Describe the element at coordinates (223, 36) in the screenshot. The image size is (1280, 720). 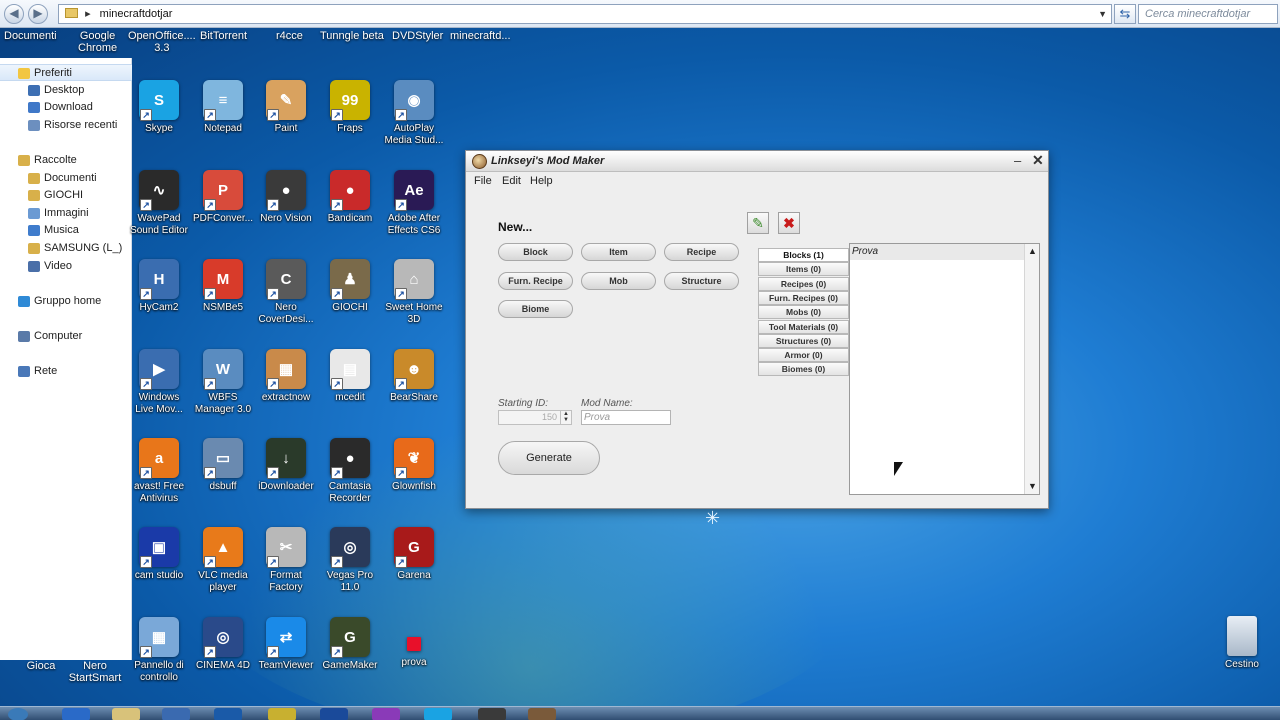
I see `favorites-bar-item: BitTorrent` at that location.